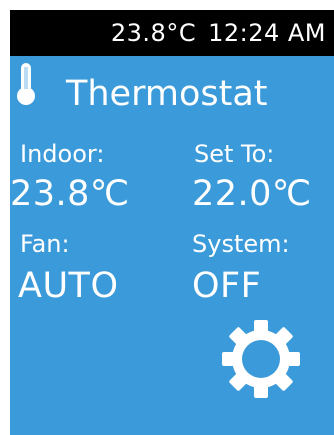 The width and height of the screenshot is (334, 435). I want to click on system-label: System:, so click(241, 244).